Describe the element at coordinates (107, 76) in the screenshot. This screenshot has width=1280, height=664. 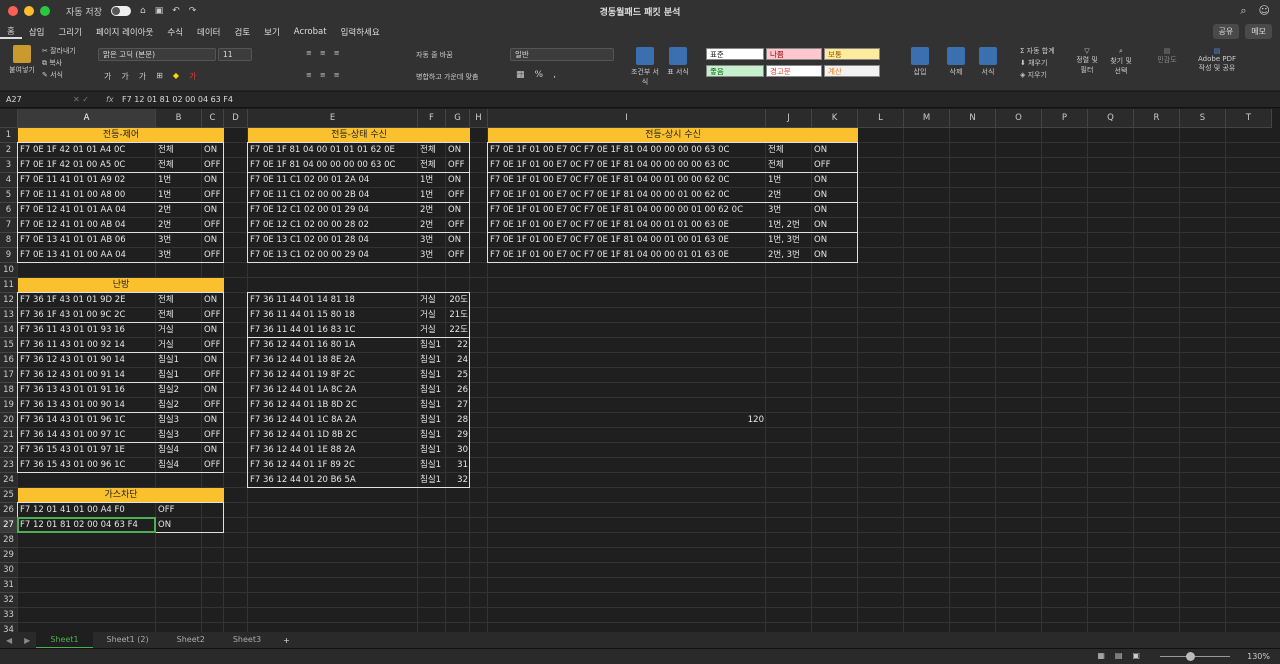
I see `bold-button: 가` at that location.